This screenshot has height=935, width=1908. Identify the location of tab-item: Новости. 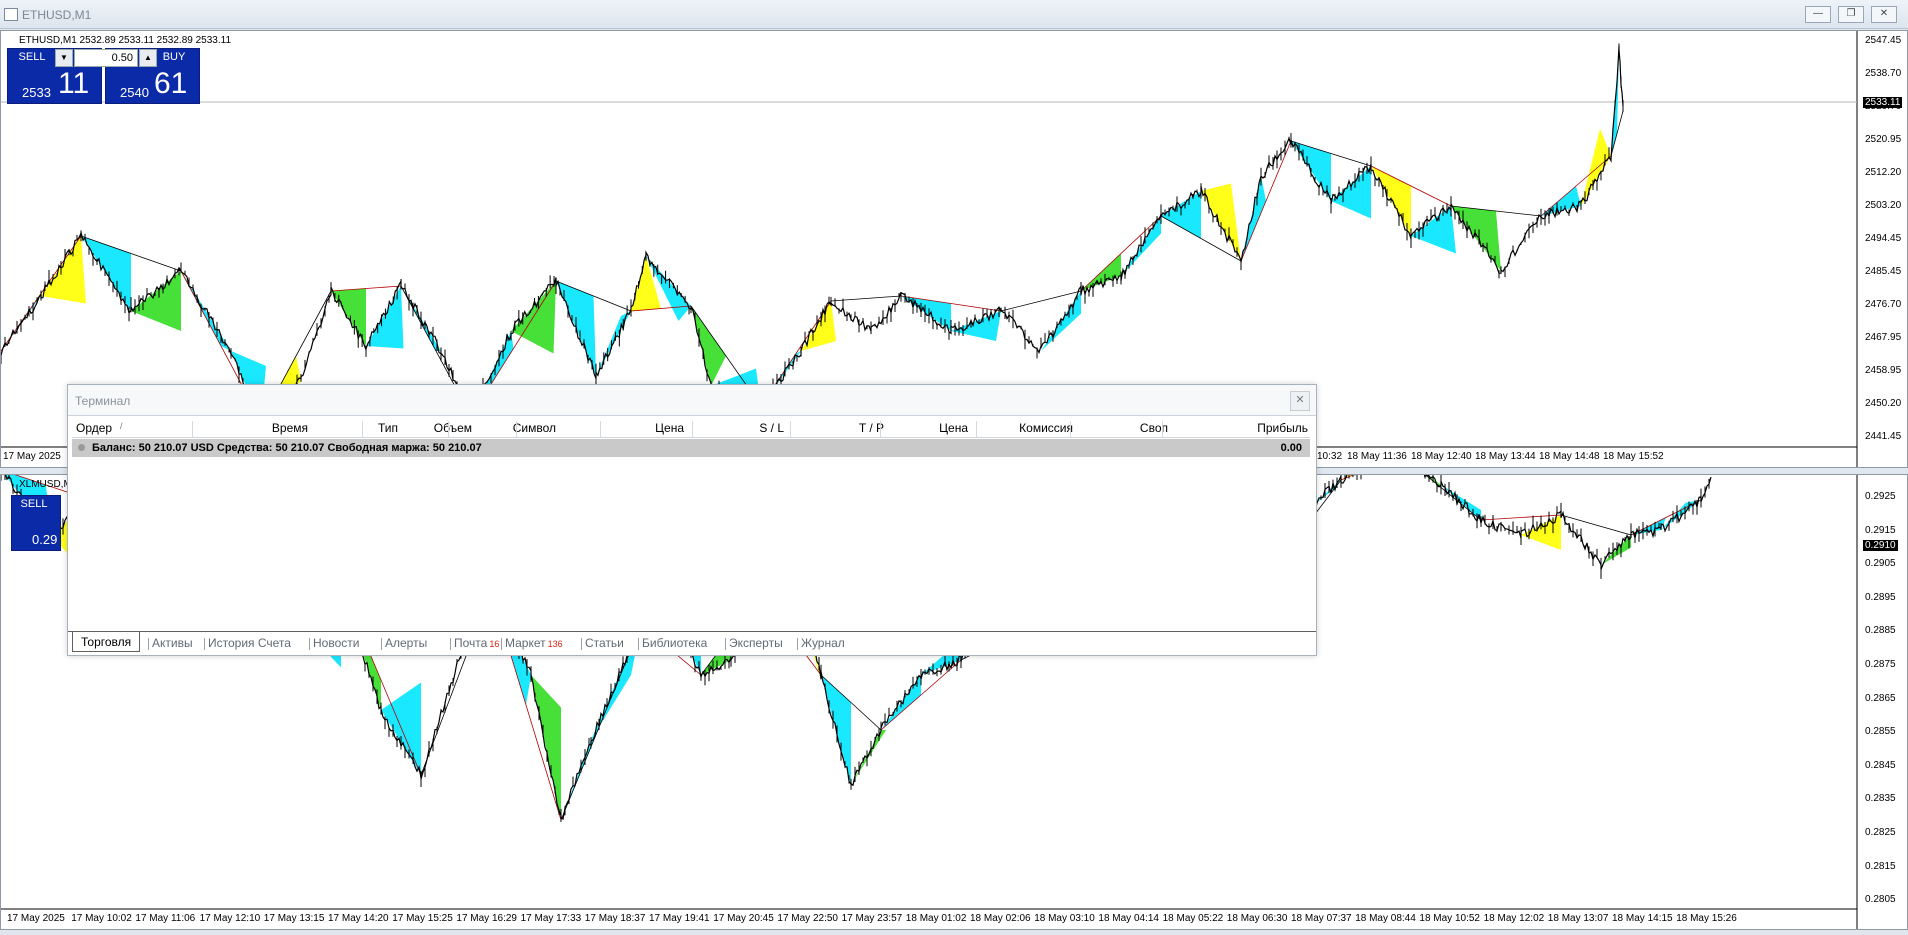
(336, 643).